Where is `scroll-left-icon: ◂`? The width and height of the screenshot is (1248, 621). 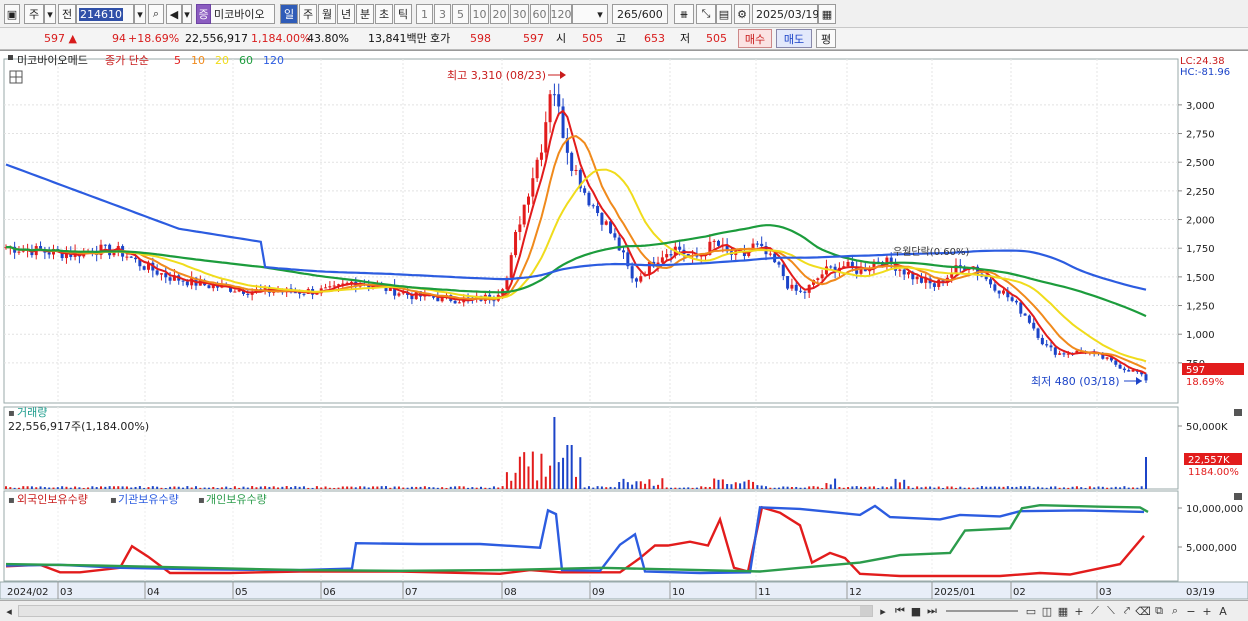 scroll-left-icon: ◂ is located at coordinates (9, 611).